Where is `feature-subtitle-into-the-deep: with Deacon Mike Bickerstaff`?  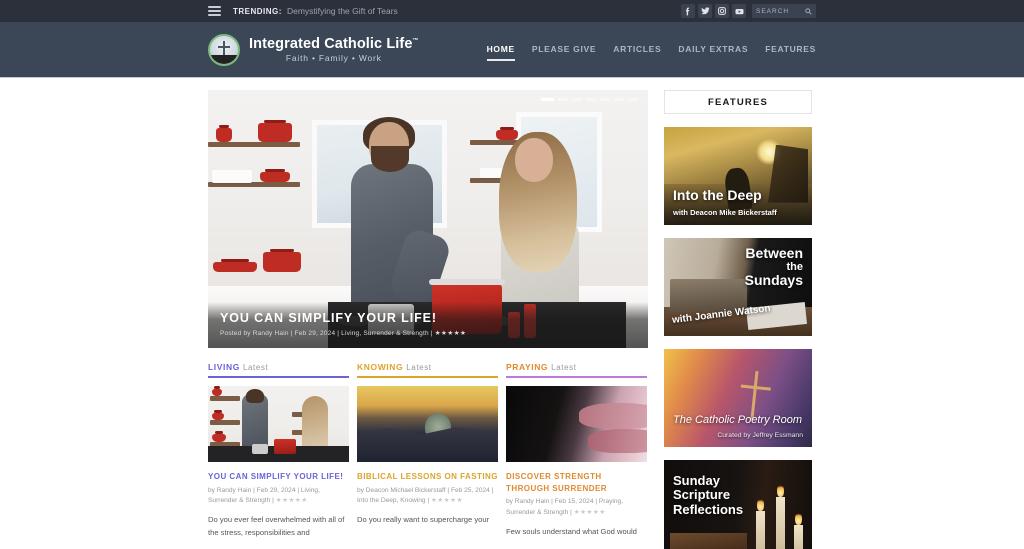
feature-subtitle-into-the-deep: with Deacon Mike Bickerstaff is located at coordinates (725, 212).